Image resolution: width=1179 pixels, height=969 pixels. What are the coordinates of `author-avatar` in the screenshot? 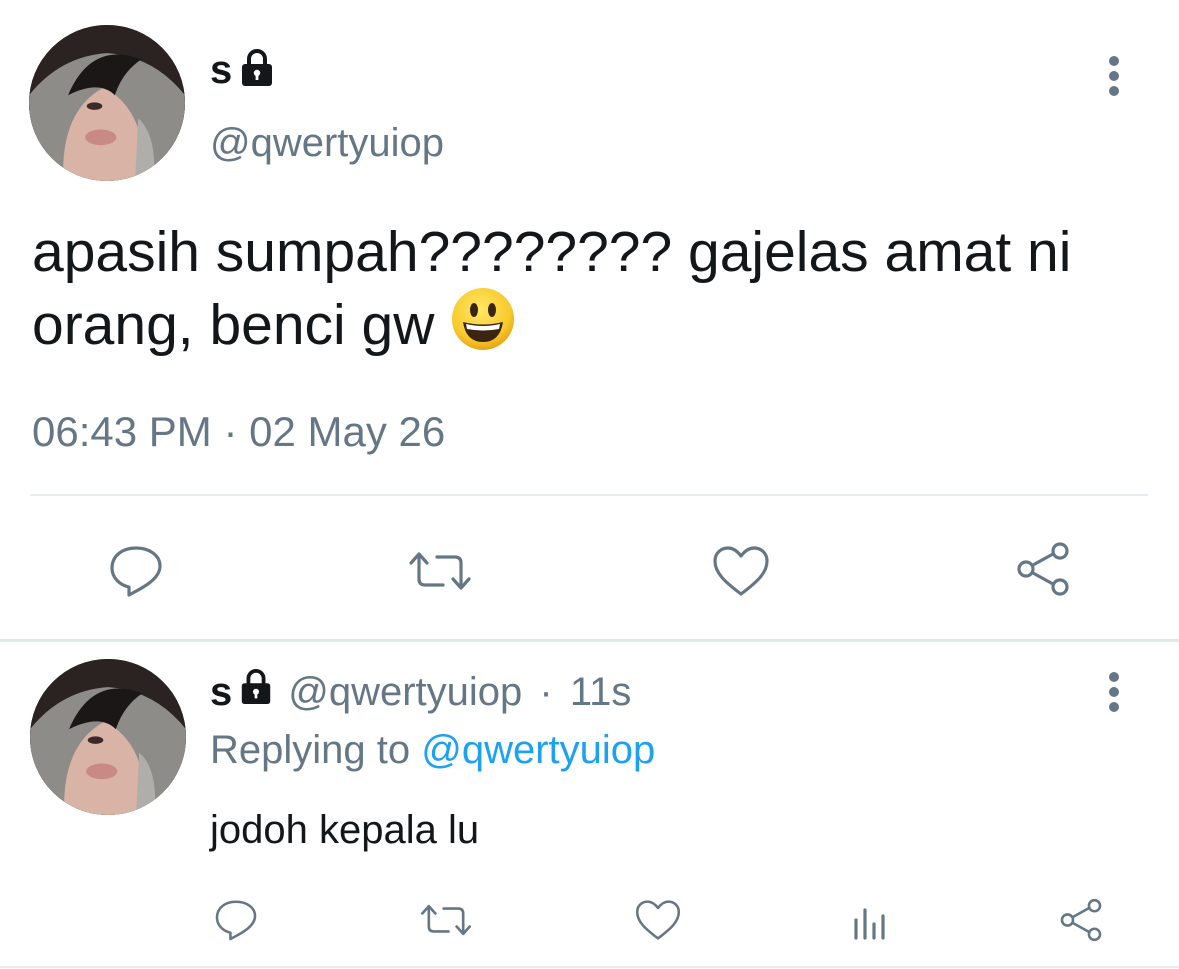 It's located at (107, 103).